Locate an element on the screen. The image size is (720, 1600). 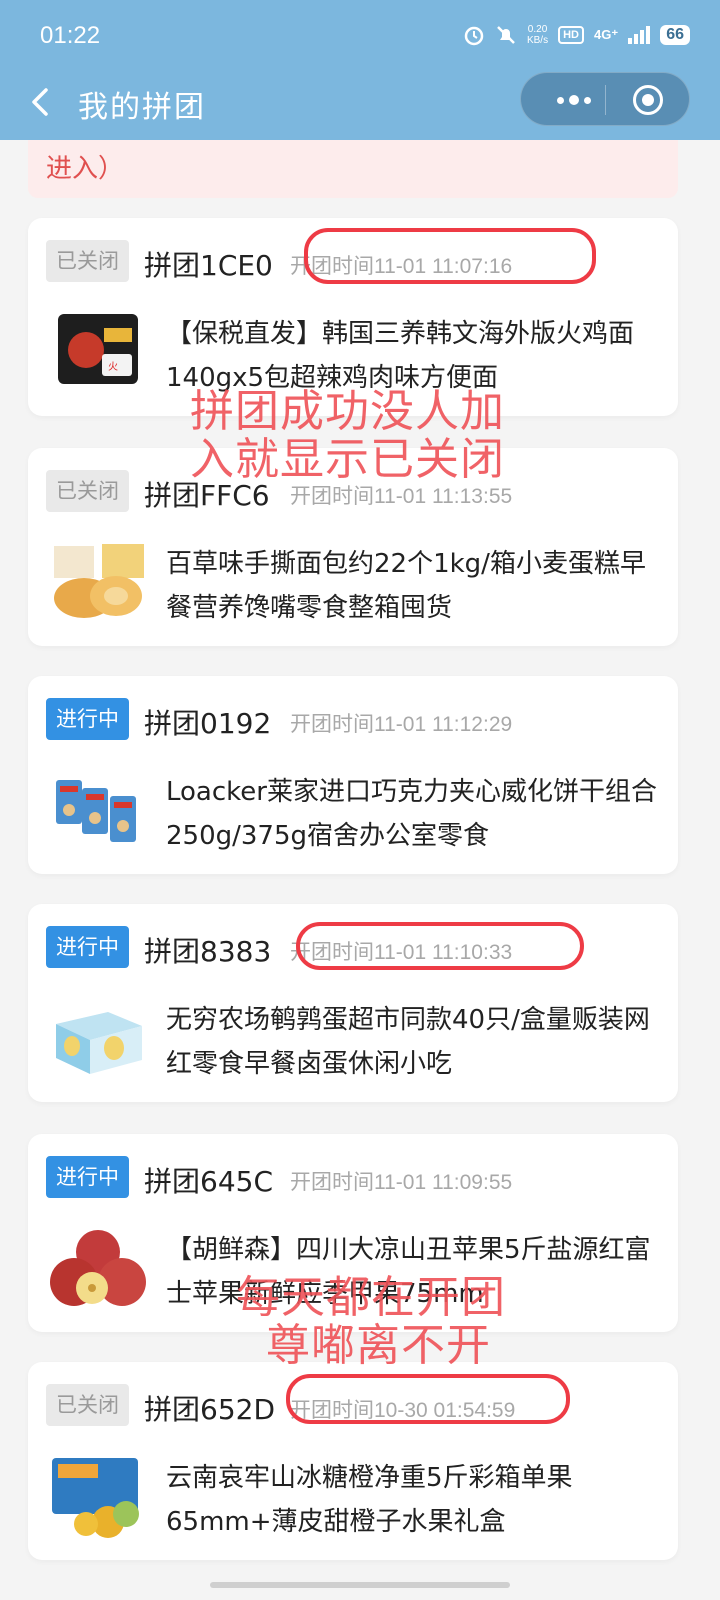
annotation-note: 每天都在开团 尊嘟离不开 is located at coordinates (371, 1322).